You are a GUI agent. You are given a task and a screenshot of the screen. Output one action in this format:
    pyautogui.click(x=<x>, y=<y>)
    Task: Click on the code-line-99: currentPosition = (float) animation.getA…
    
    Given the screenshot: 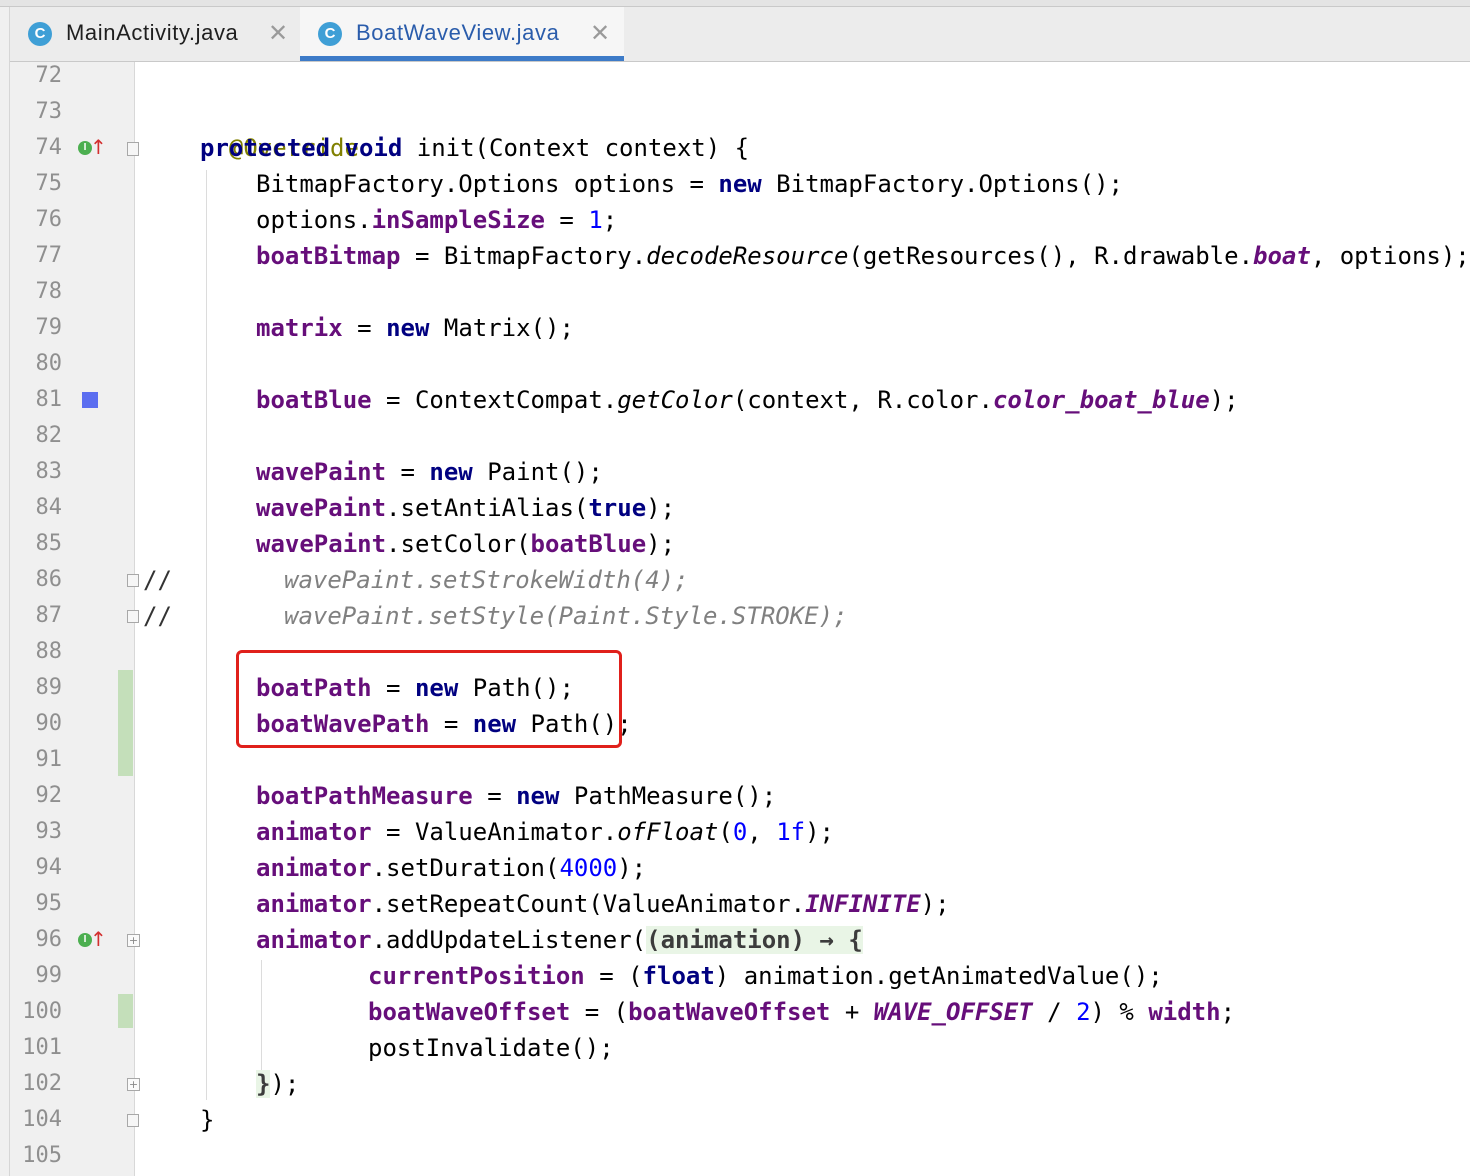 What is the action you would take?
    pyautogui.click(x=765, y=976)
    